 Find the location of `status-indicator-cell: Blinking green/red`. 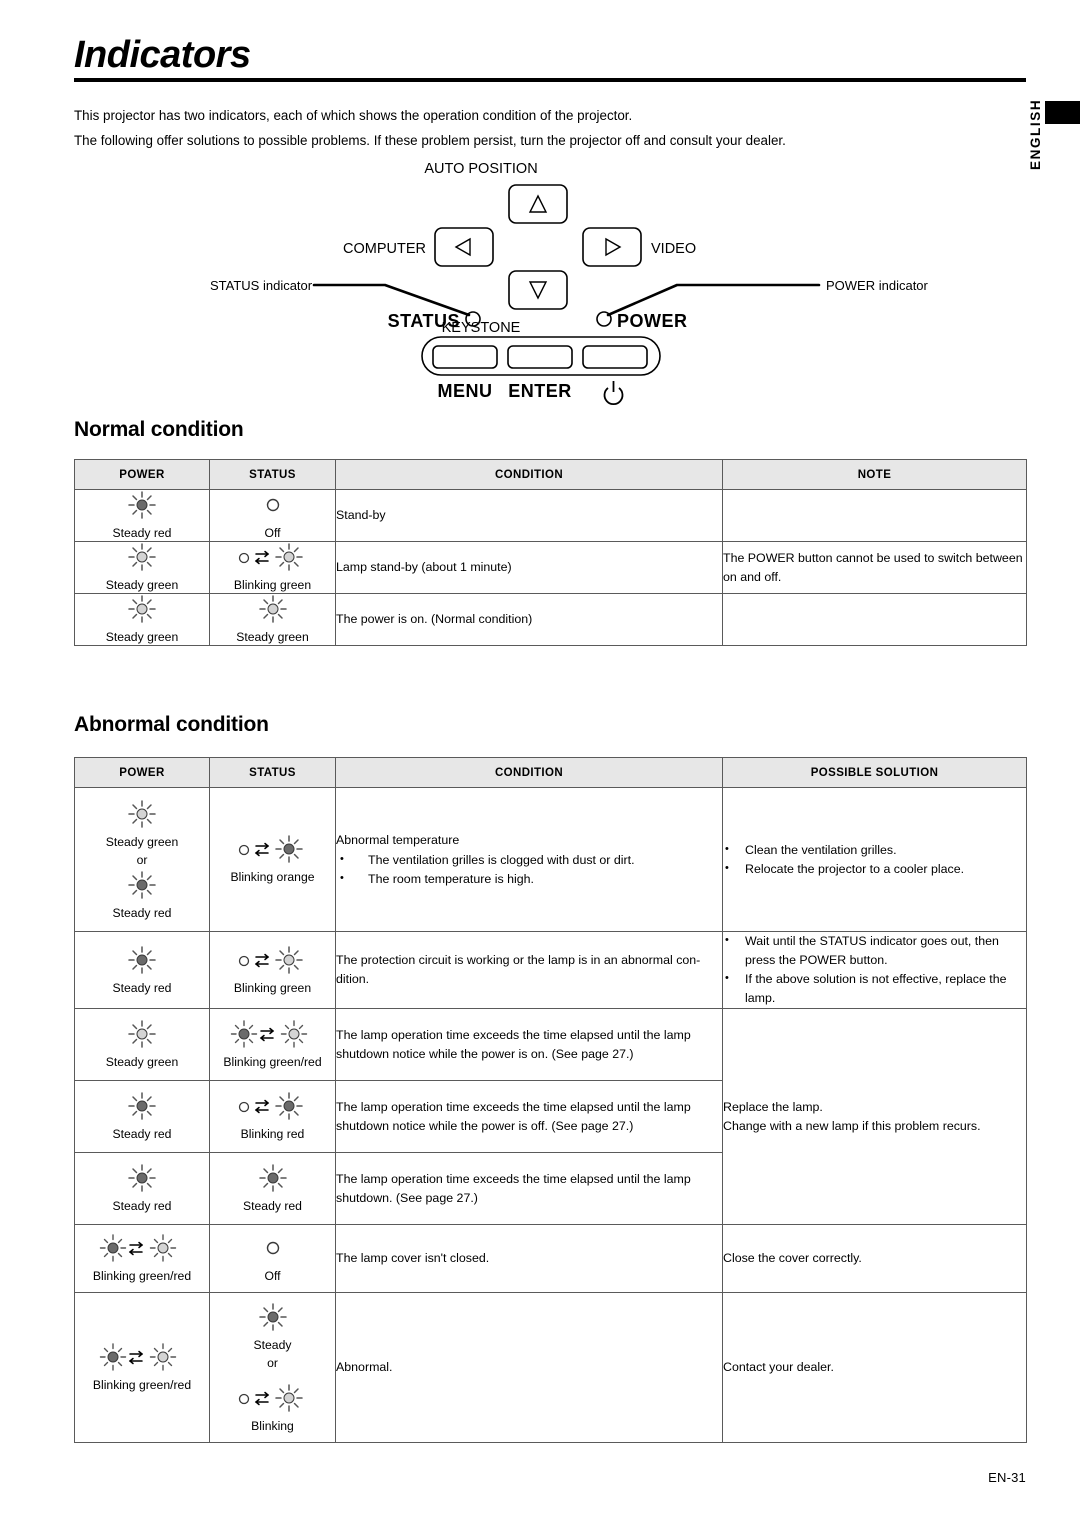

status-indicator-cell: Blinking green/red is located at coordinates (272, 1044).